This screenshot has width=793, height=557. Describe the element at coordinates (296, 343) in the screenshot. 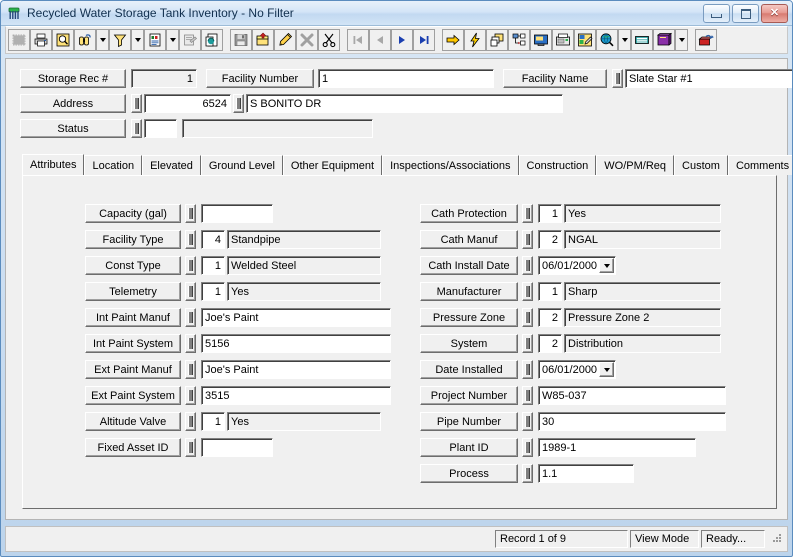

I see `int-paint-system-input: 5156` at that location.